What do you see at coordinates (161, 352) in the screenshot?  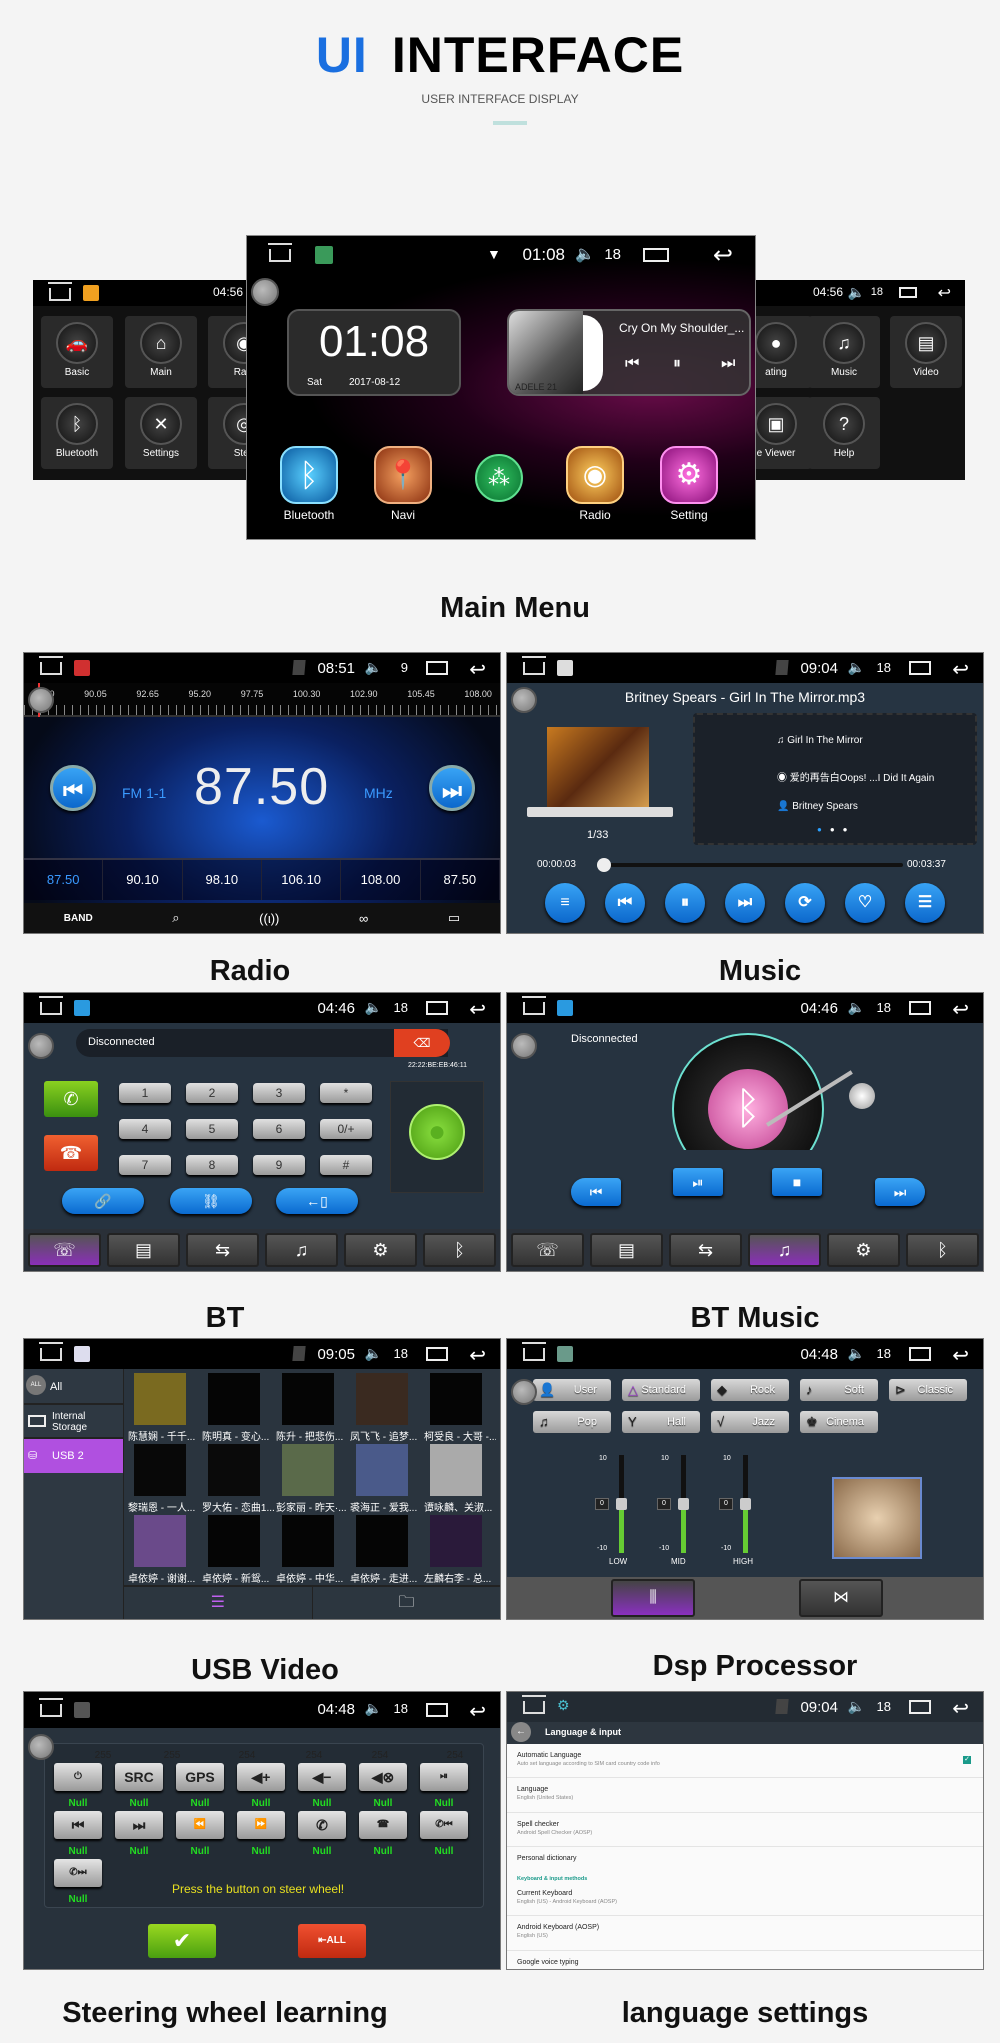 I see `tile-main: ⌂ Main` at bounding box center [161, 352].